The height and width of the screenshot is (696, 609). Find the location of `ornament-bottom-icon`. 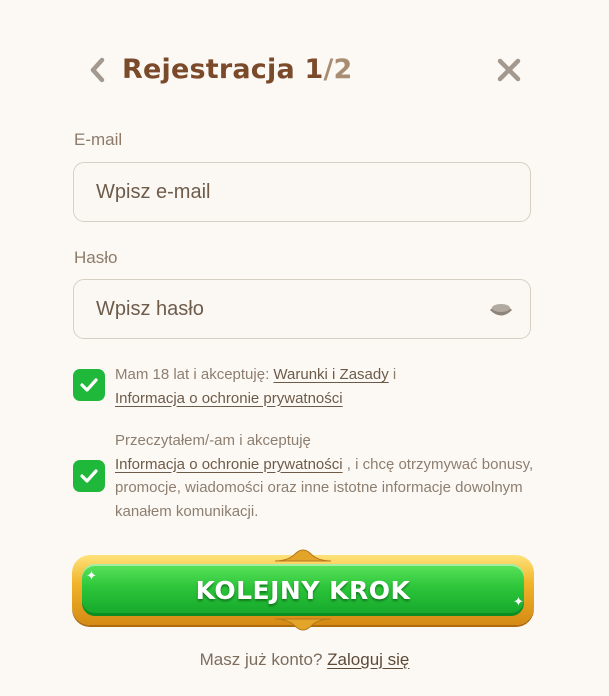

ornament-bottom-icon is located at coordinates (303, 624).